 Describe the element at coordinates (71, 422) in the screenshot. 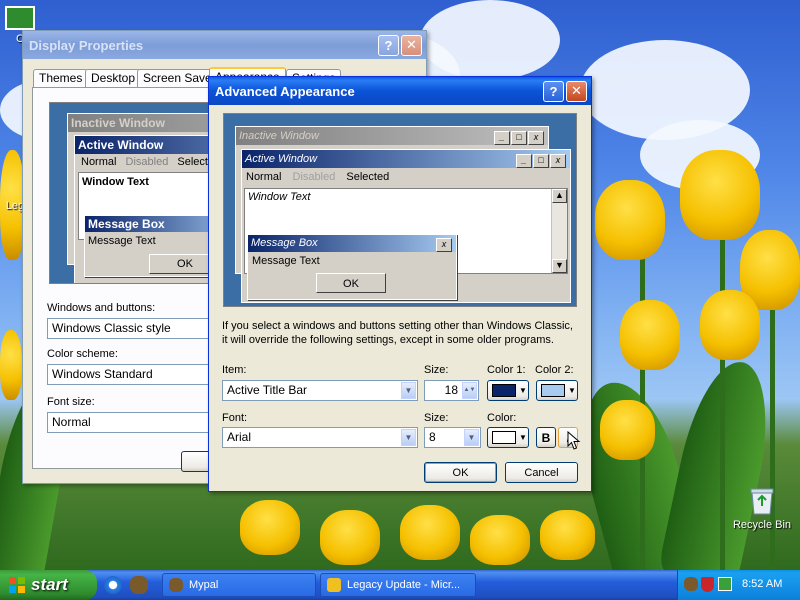

I see `font-size-value: Normal` at that location.